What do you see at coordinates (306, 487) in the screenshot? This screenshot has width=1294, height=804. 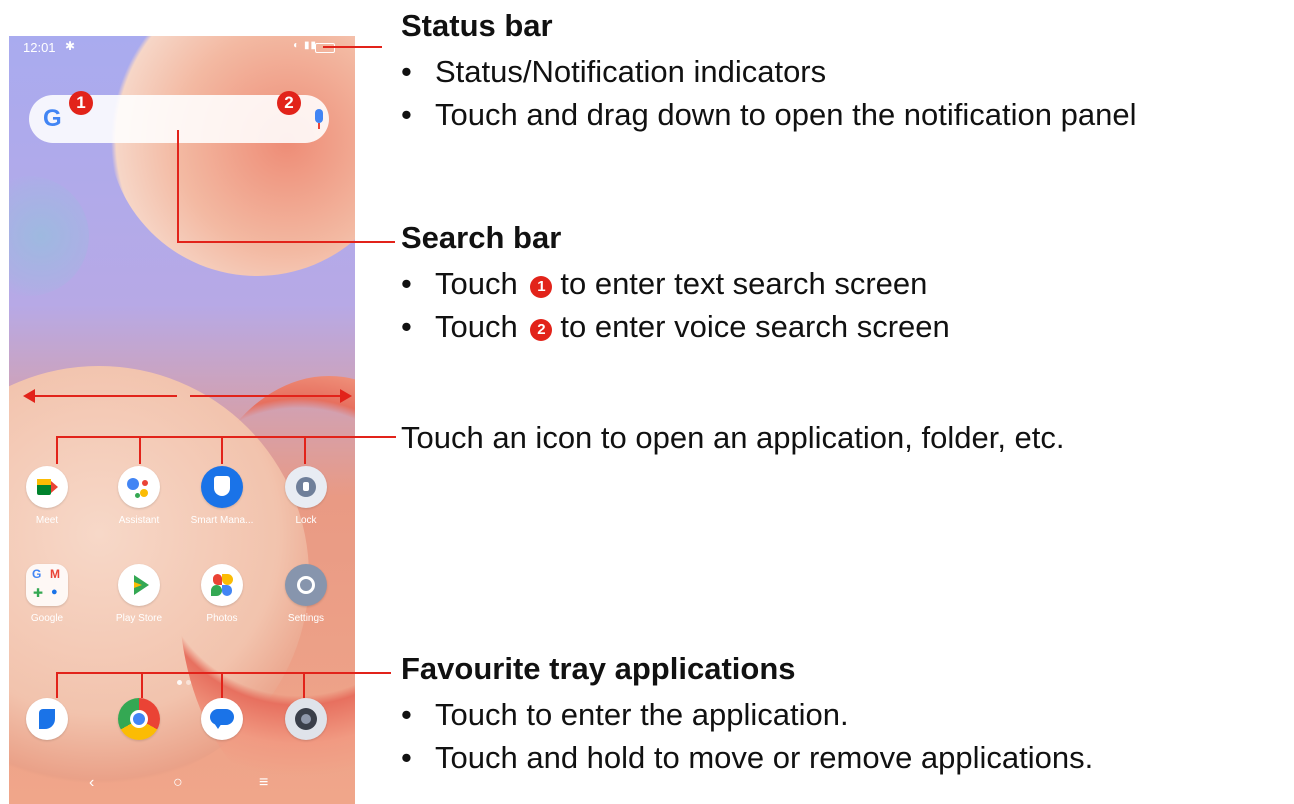 I see `lock-icon` at bounding box center [306, 487].